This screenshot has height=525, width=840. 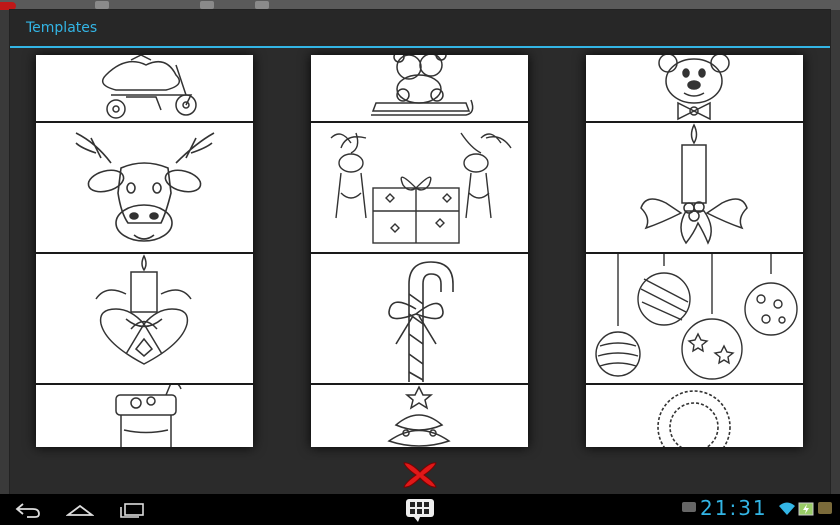 I want to click on tree-ornament-drawing, so click(x=419, y=416).